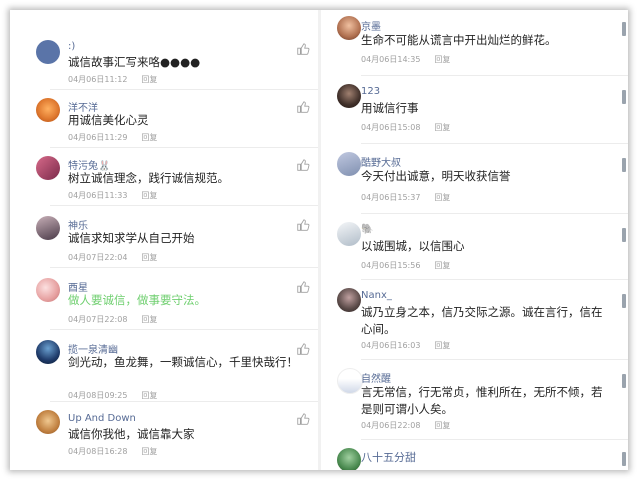 This screenshot has height=480, width=640. What do you see at coordinates (391, 59) in the screenshot?
I see `comment-date: 04月06日14:35` at bounding box center [391, 59].